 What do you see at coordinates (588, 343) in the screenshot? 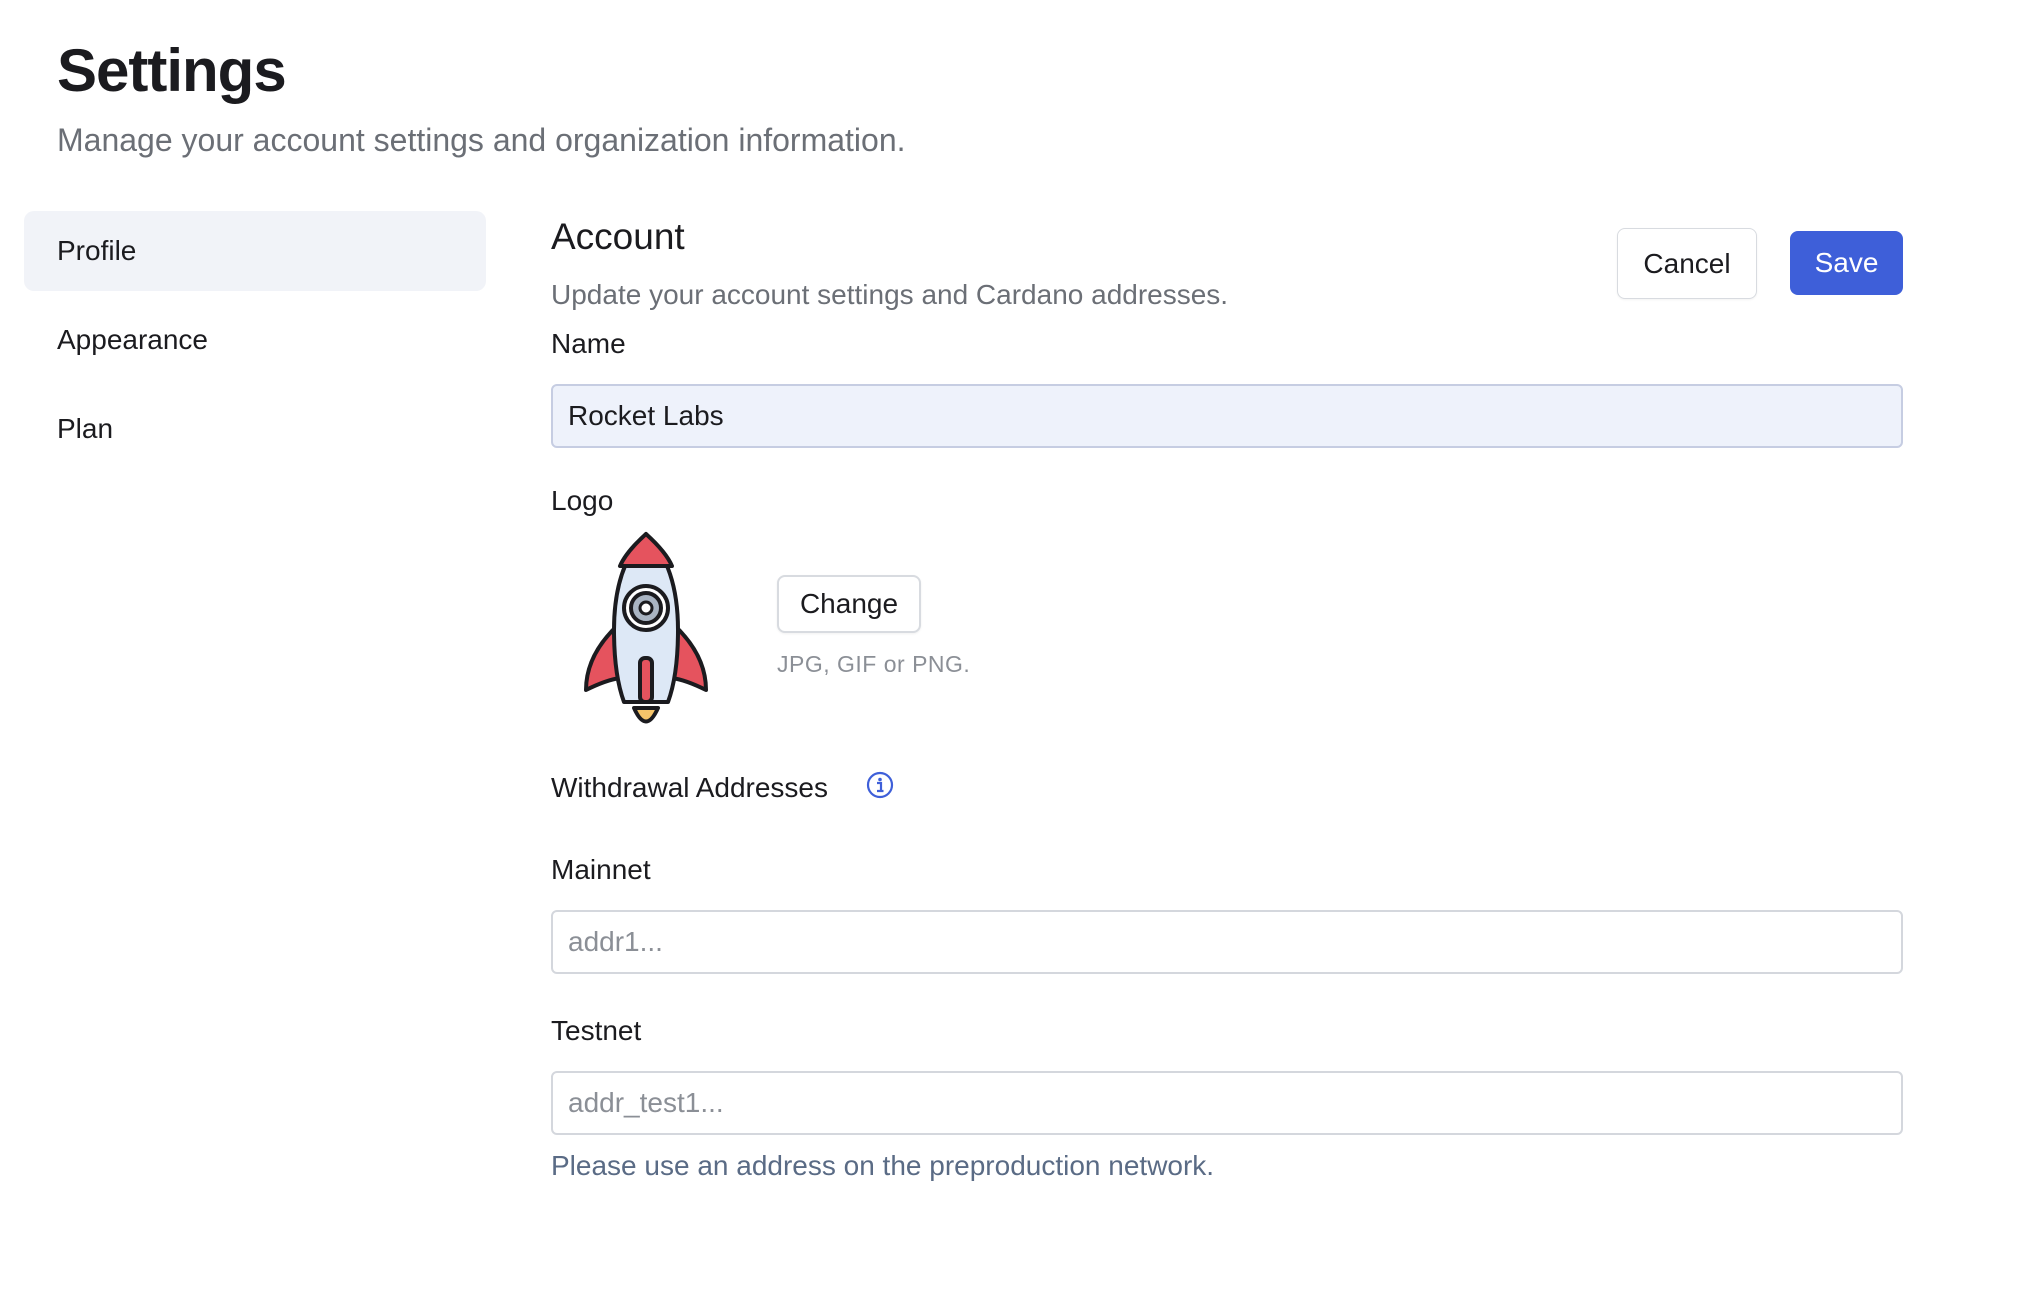
I see `name-label: Name` at bounding box center [588, 343].